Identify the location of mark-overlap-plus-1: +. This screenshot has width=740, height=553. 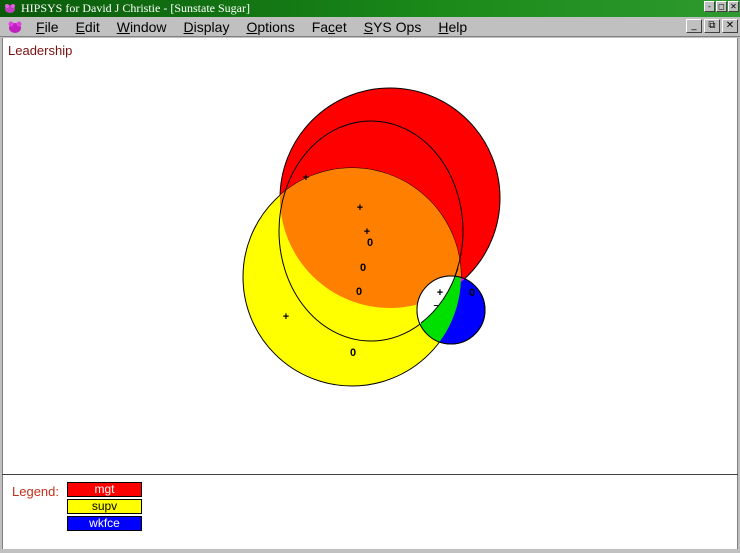
(360, 208).